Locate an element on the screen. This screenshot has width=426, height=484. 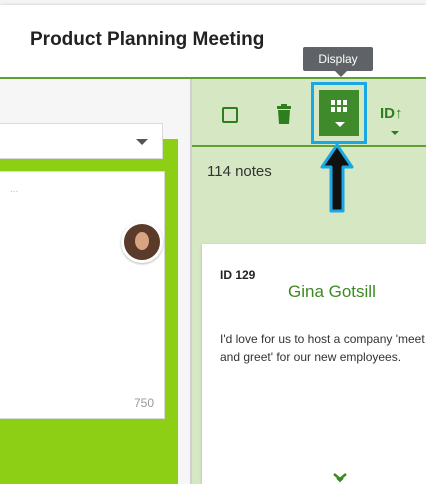
display-button is located at coordinates (339, 113).